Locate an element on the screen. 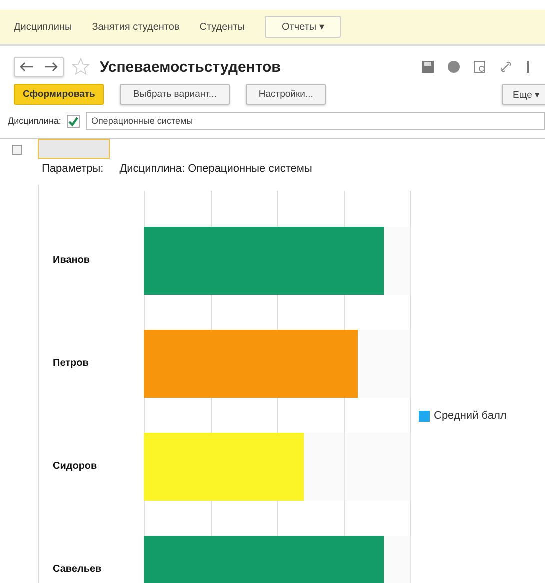  menu-dropdown: Отчеты ▾ is located at coordinates (303, 27).